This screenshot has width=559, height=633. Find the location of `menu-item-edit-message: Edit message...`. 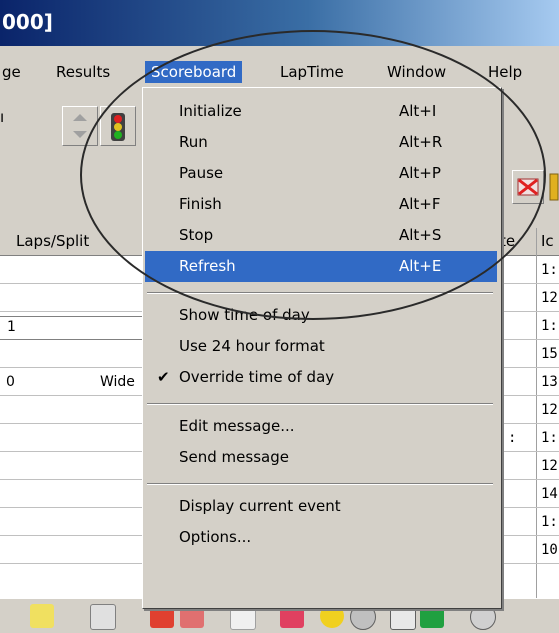

menu-item-edit-message: Edit message... is located at coordinates (321, 426).